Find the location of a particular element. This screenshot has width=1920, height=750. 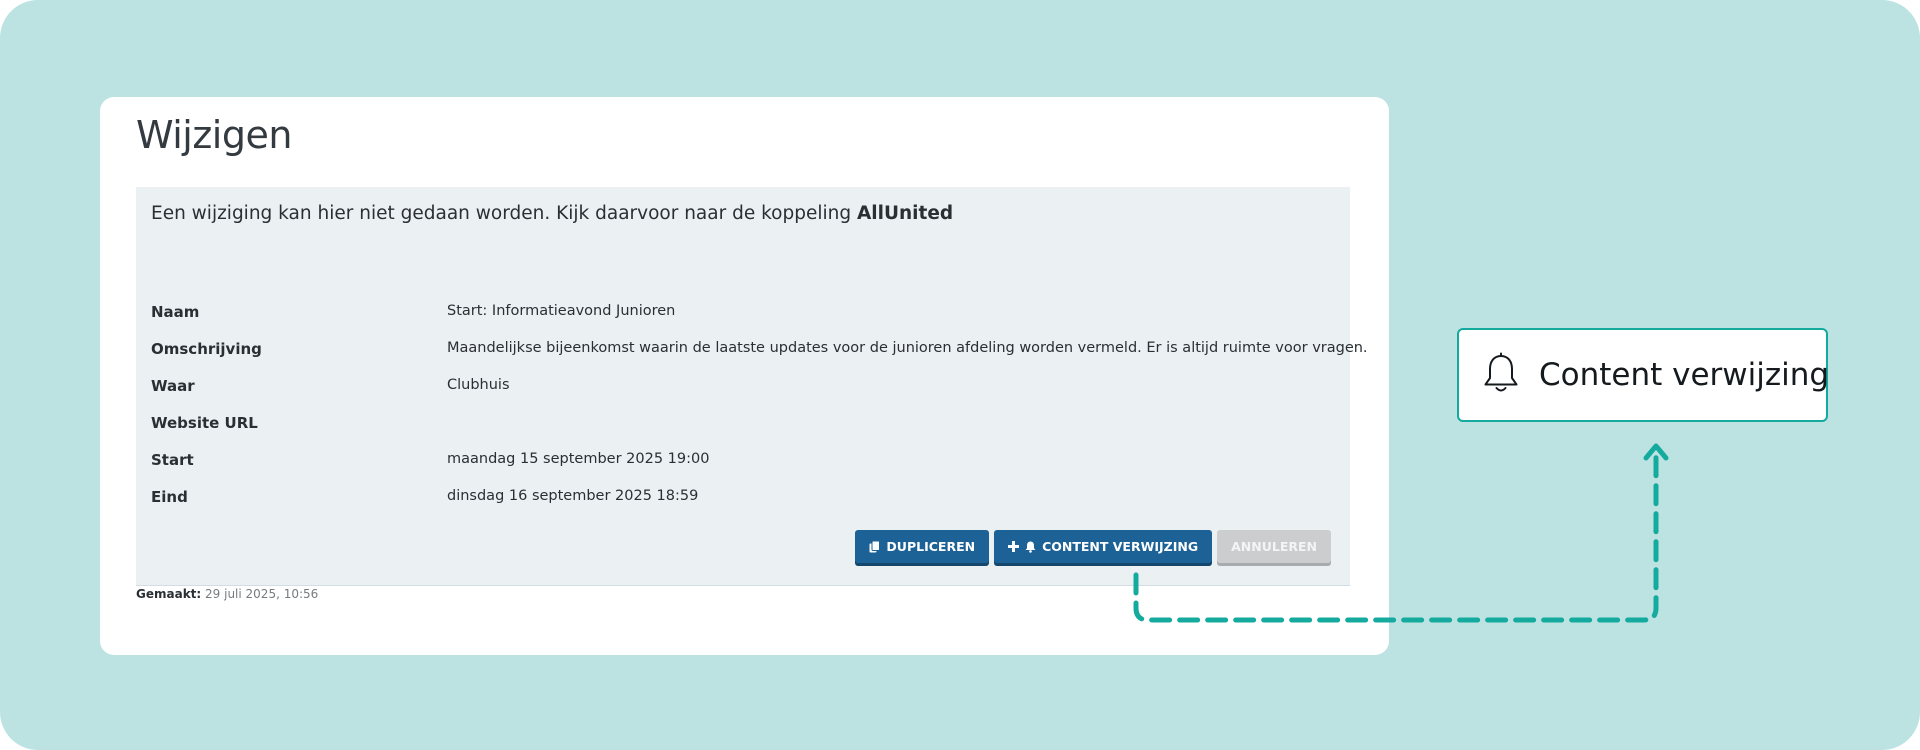

callout-label: Content verwijzing is located at coordinates (1684, 375).